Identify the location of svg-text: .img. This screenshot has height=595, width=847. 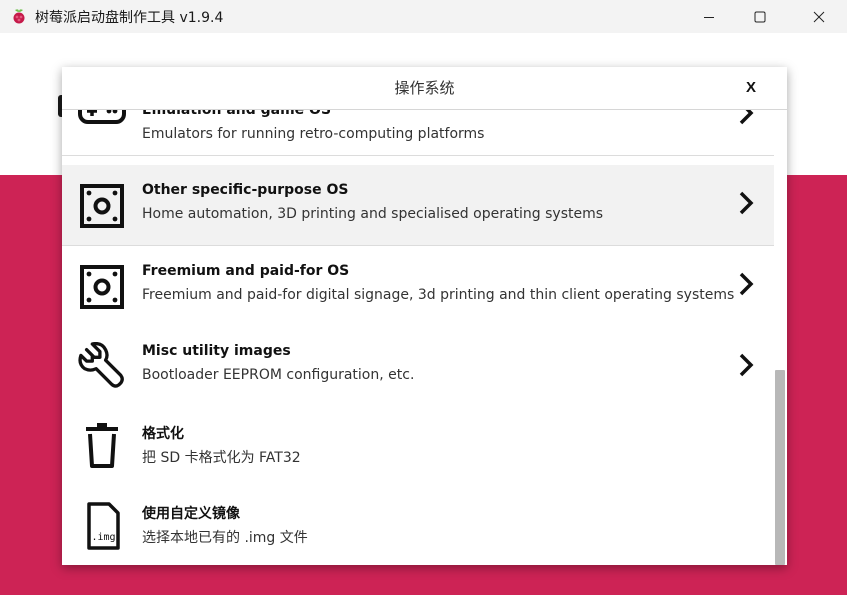
(103, 537).